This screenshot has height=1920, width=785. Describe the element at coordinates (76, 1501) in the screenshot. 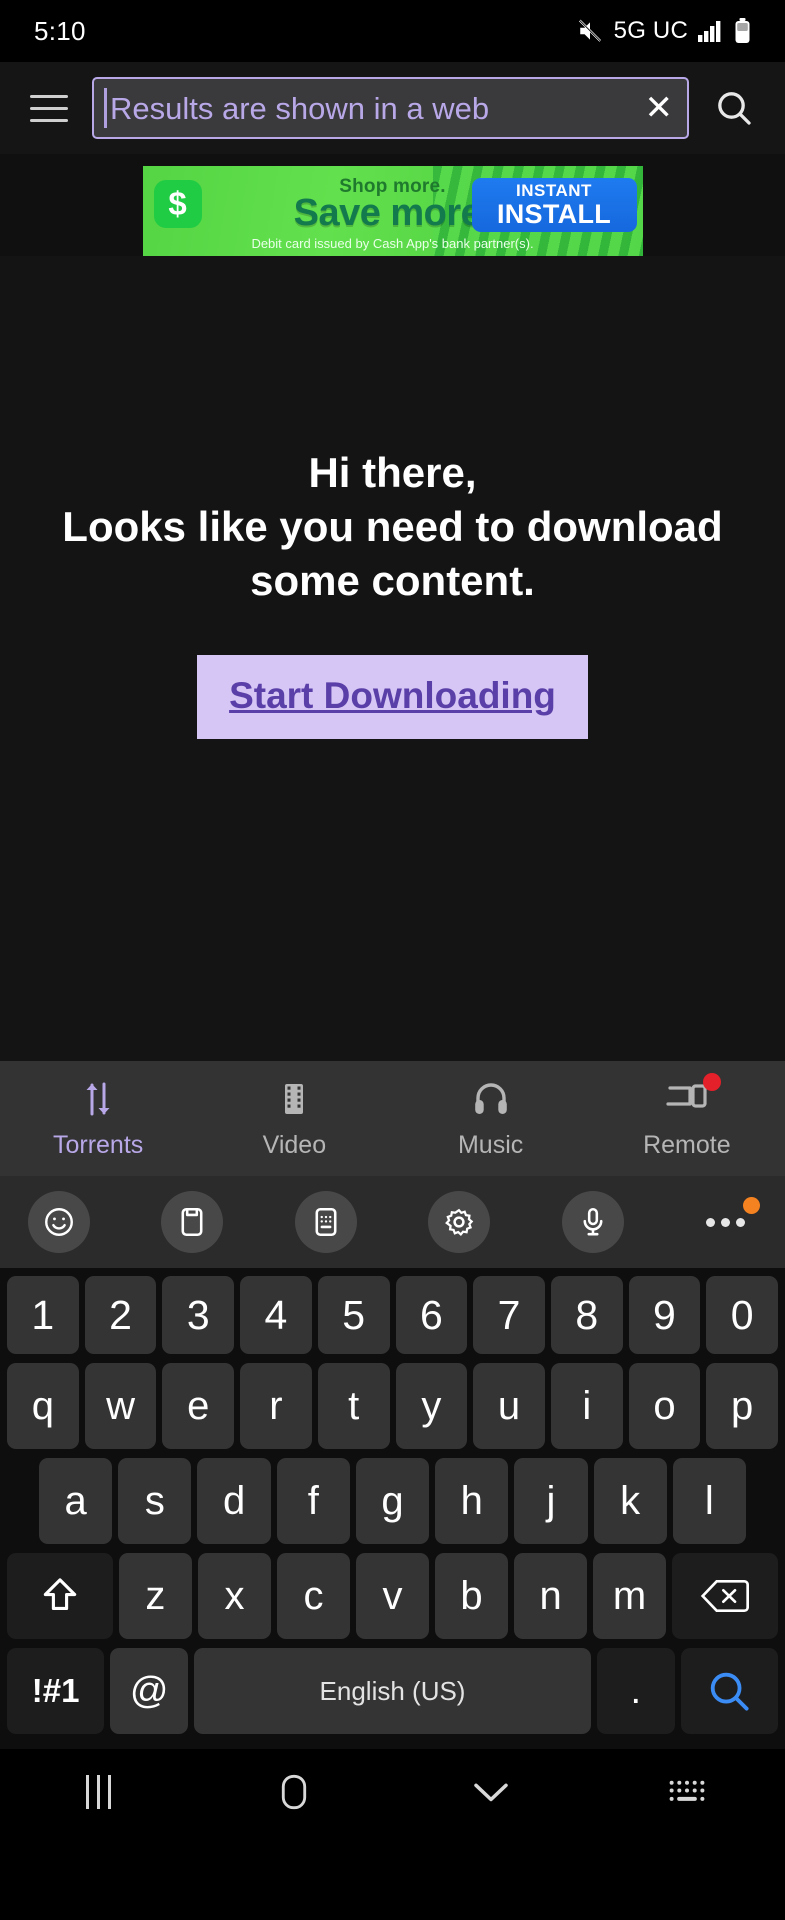

I see `key-a: a` at that location.